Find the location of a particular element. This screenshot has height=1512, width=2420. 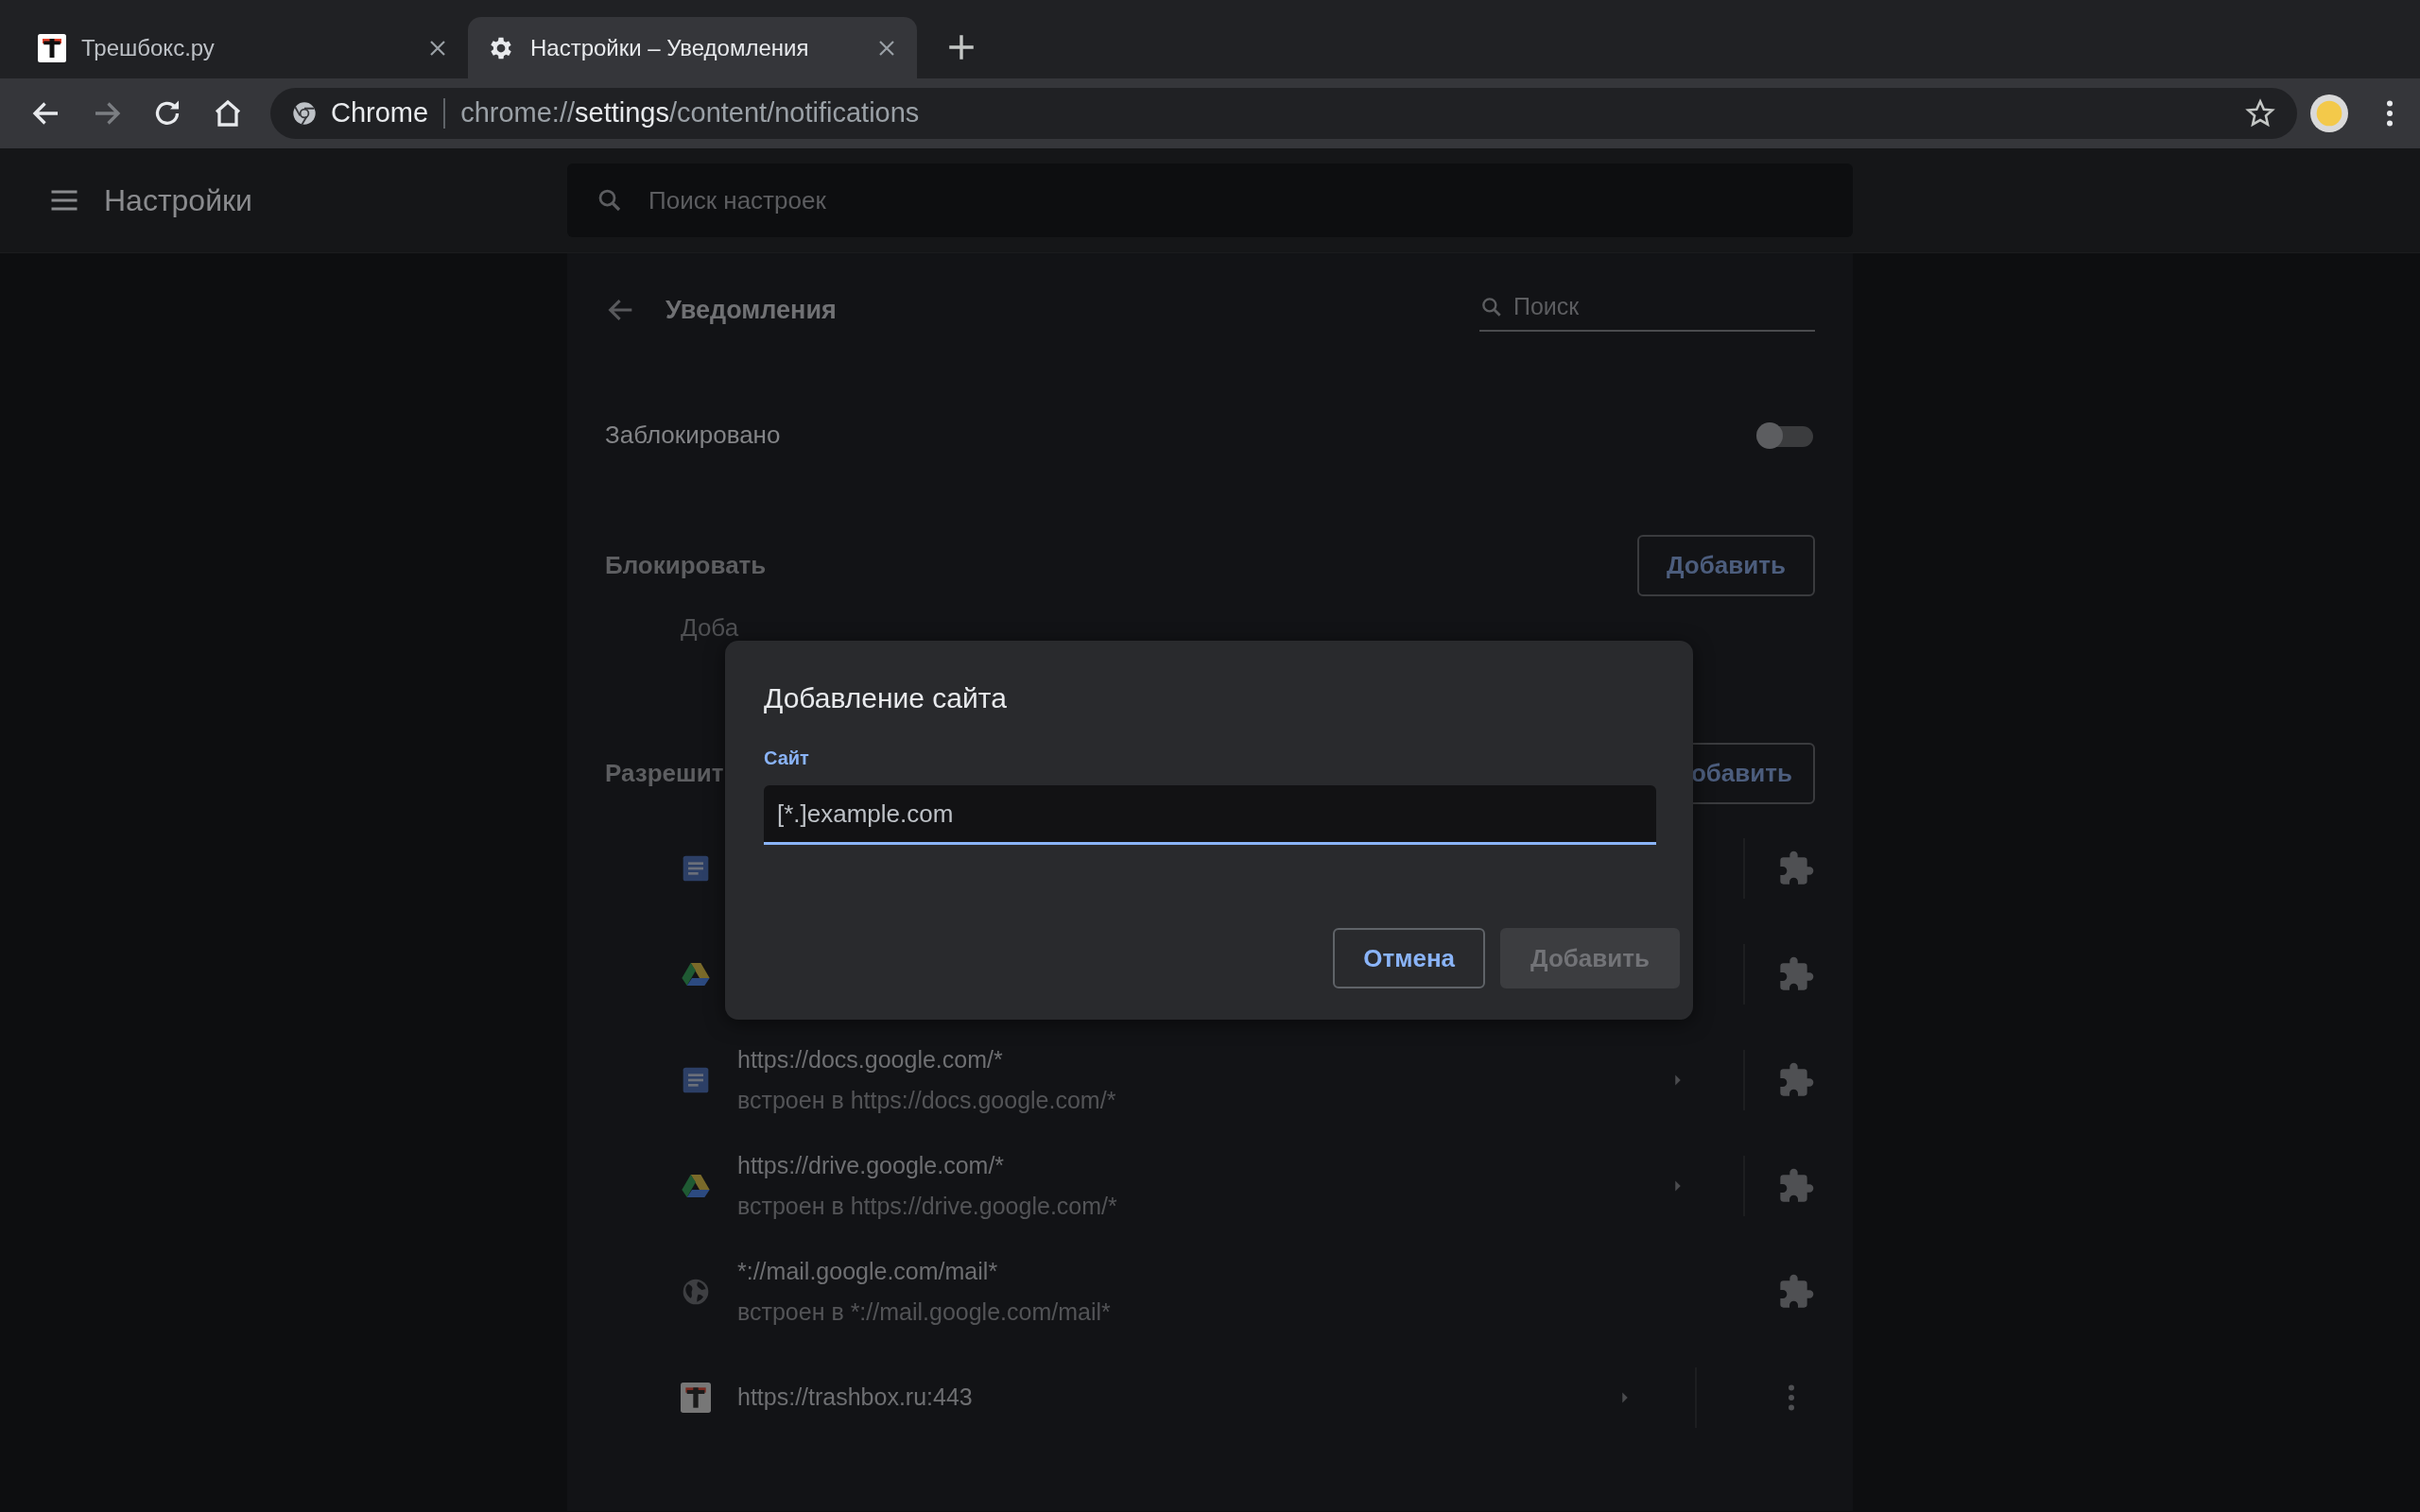

site-url: *://mail.google.com/mail* is located at coordinates (868, 1271).